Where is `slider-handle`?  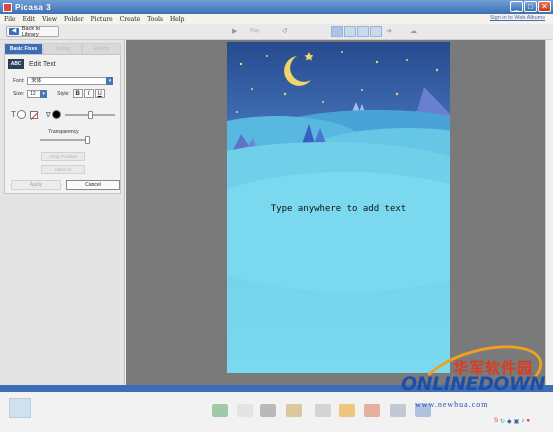 slider-handle is located at coordinates (90, 114).